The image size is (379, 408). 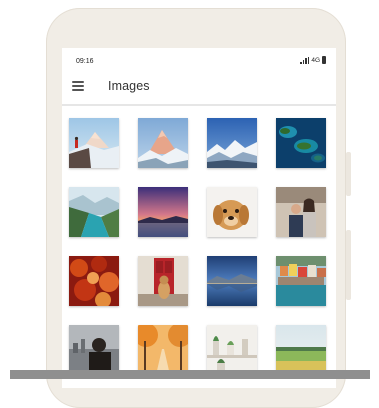 I want to click on gallery-thumbnail-autumn-path, so click(x=163, y=350).